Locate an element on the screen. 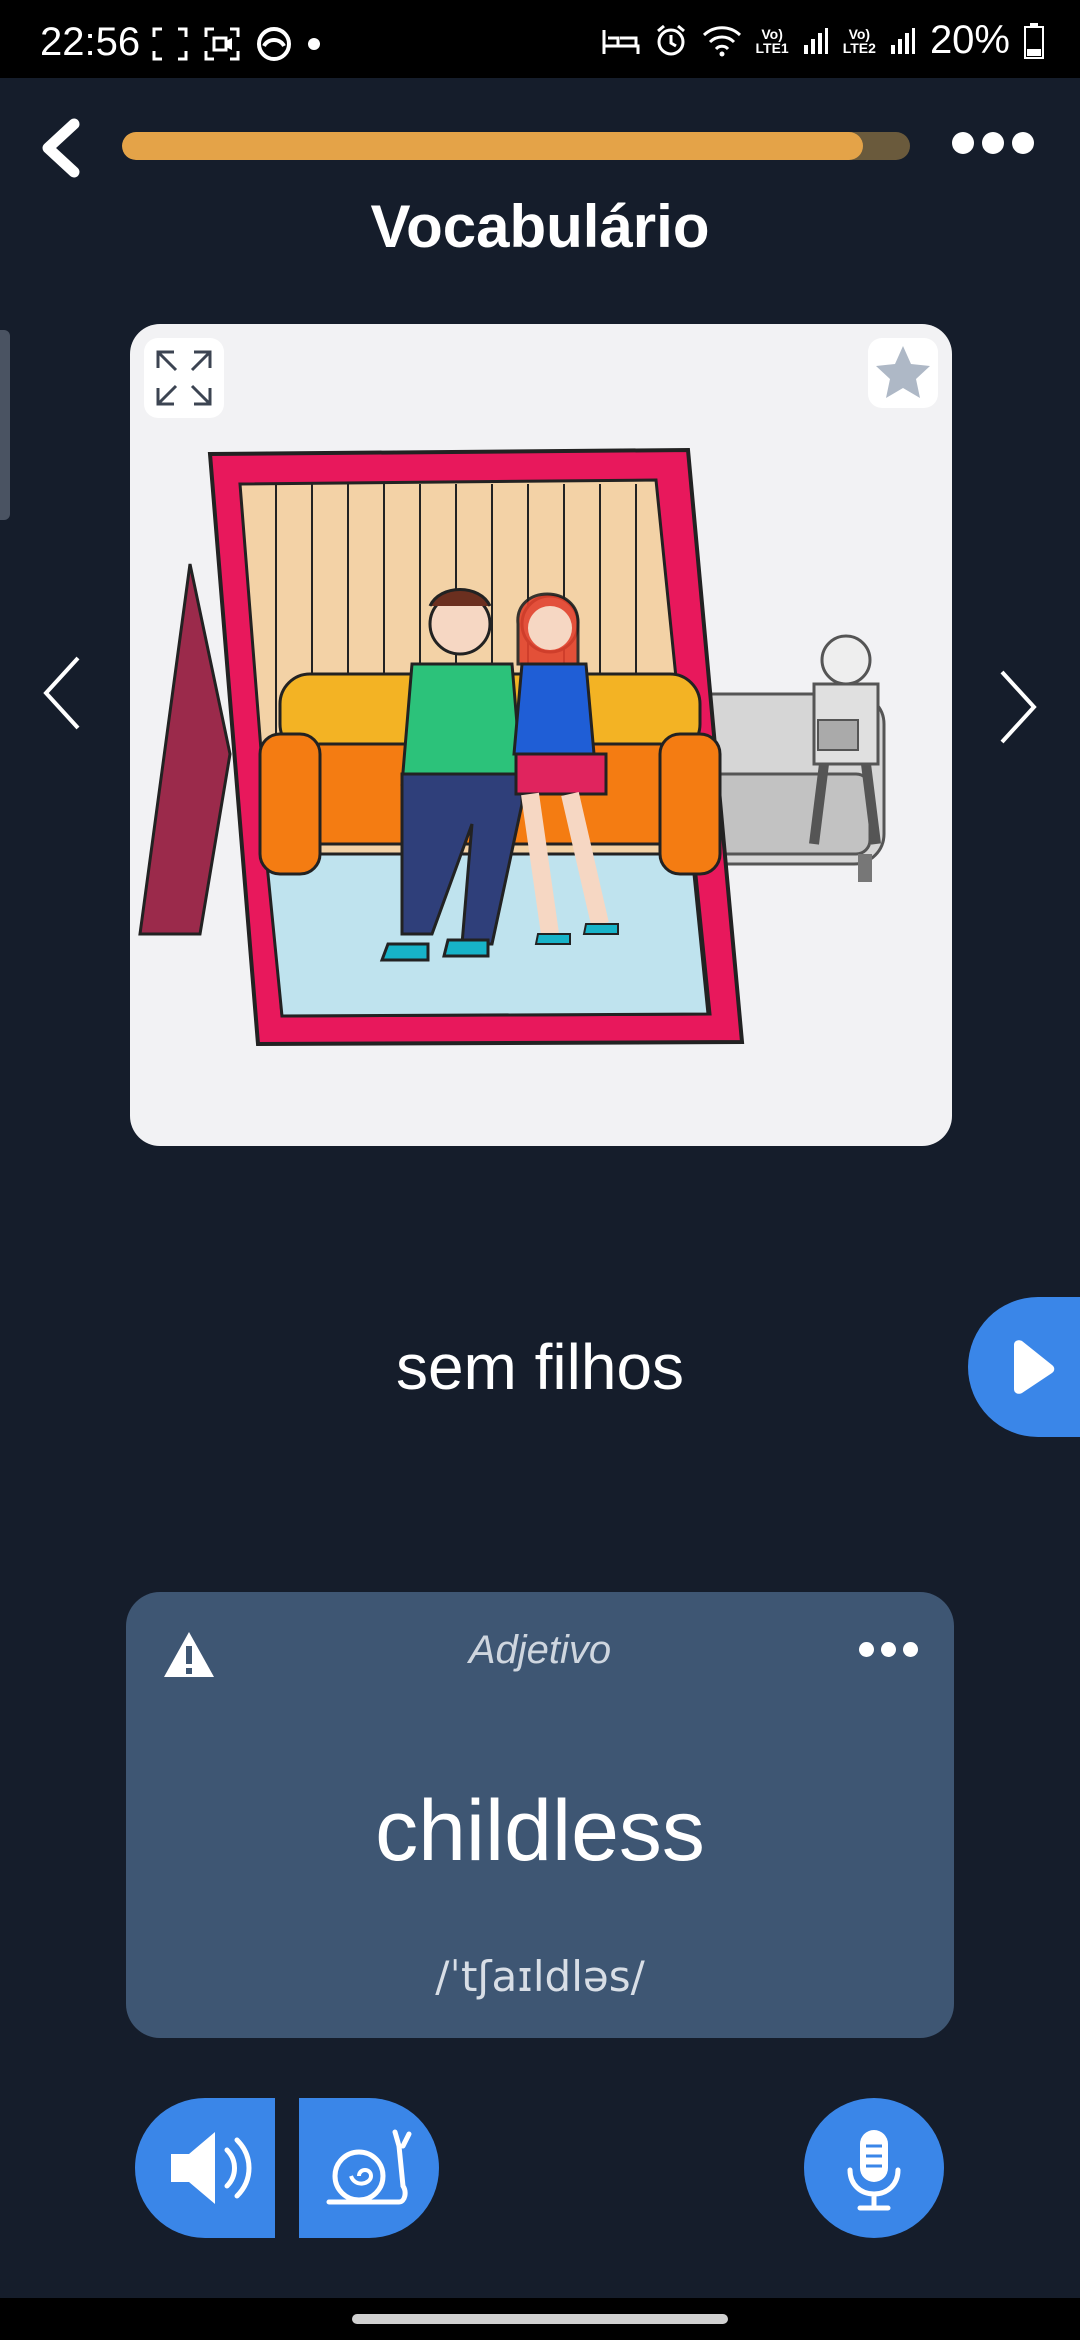 Image resolution: width=1080 pixels, height=2340 pixels. snail-icon is located at coordinates (369, 2167).